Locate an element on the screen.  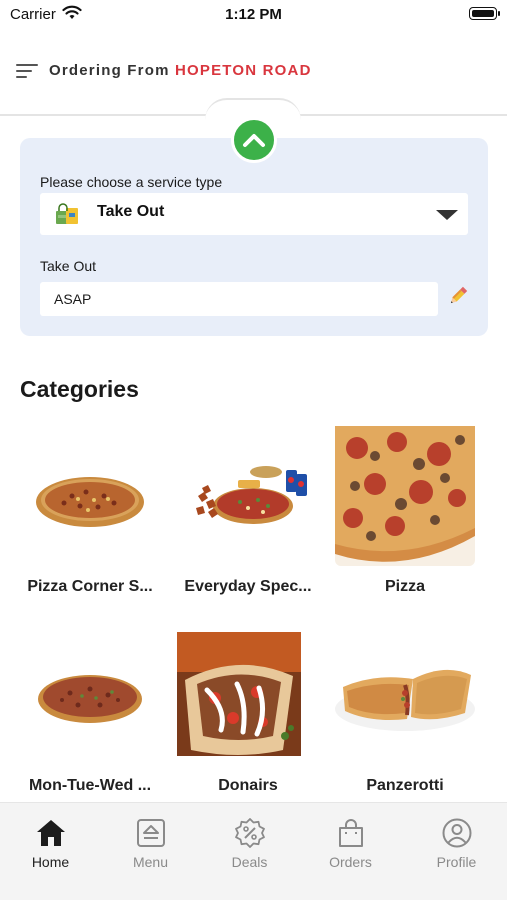
tab-profile: Profile is located at coordinates (456, 843).